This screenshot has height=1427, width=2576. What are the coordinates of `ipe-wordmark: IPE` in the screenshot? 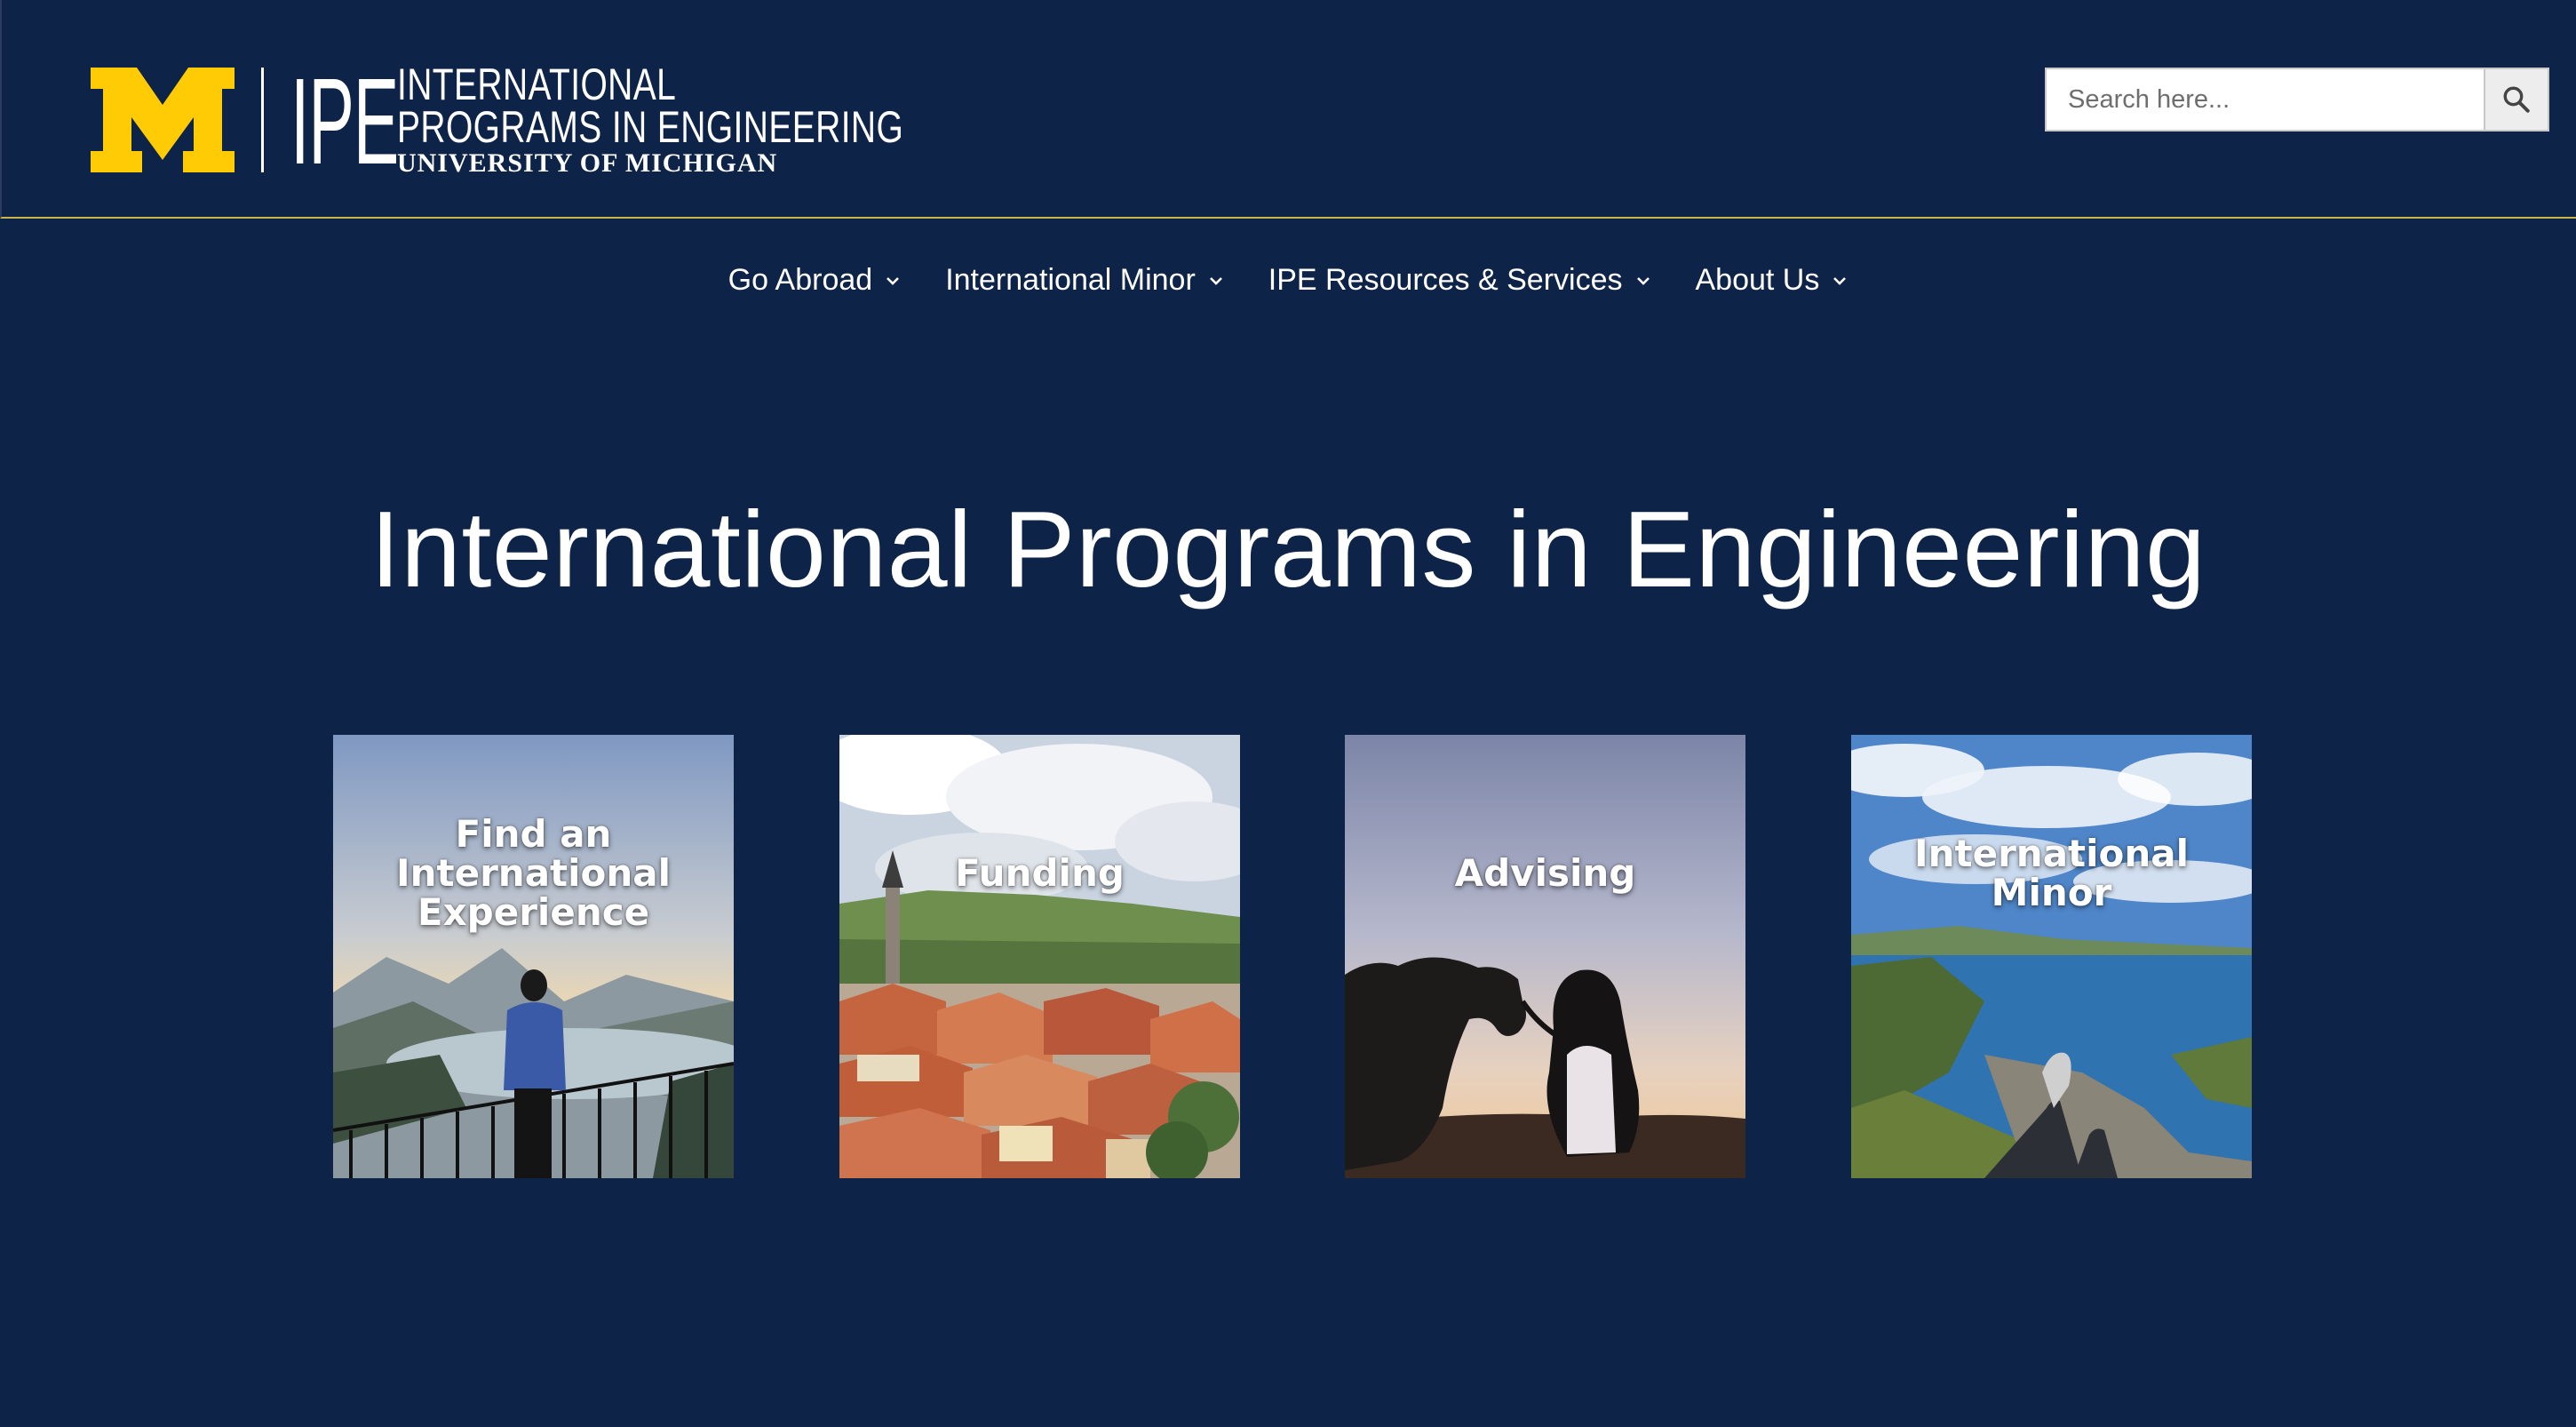 It's located at (344, 122).